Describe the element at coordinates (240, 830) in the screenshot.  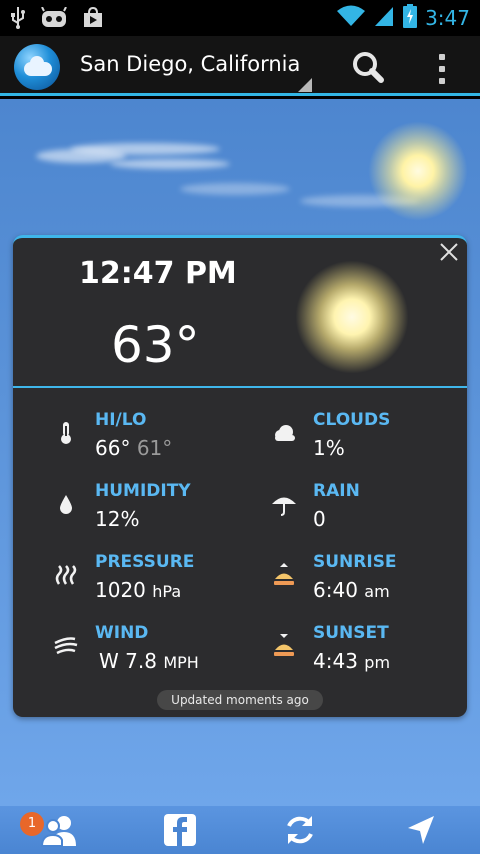
I see `bottom-bar` at that location.